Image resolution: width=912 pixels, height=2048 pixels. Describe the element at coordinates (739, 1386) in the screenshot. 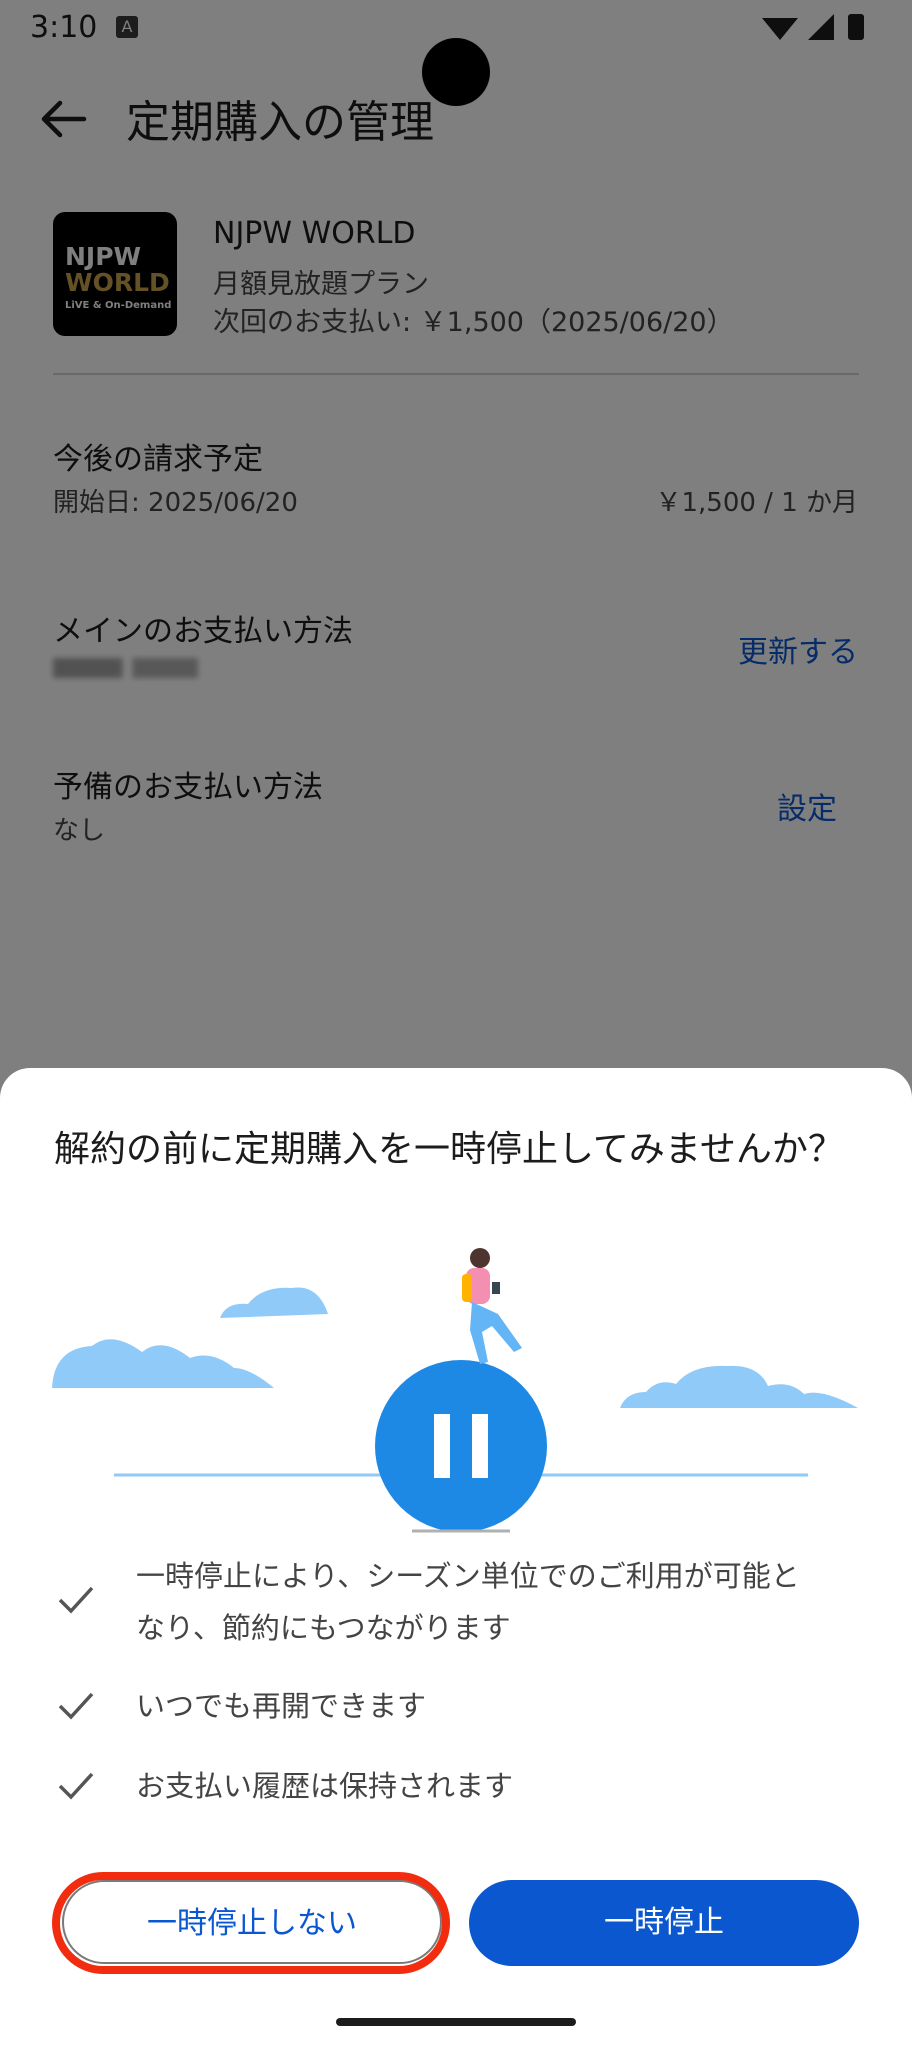

I see `cloud-right` at that location.